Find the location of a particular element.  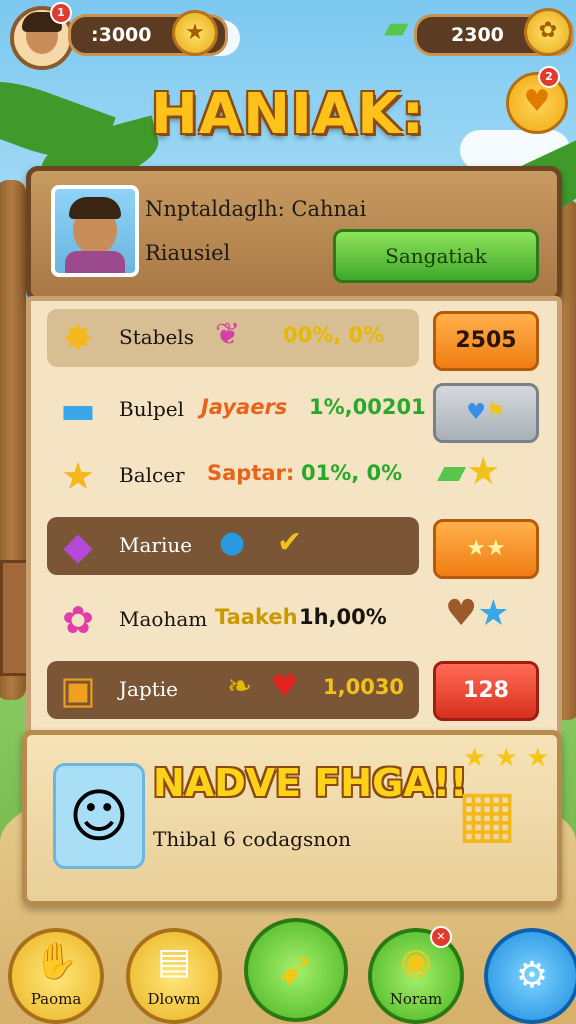

profile-picture is located at coordinates (95, 231).